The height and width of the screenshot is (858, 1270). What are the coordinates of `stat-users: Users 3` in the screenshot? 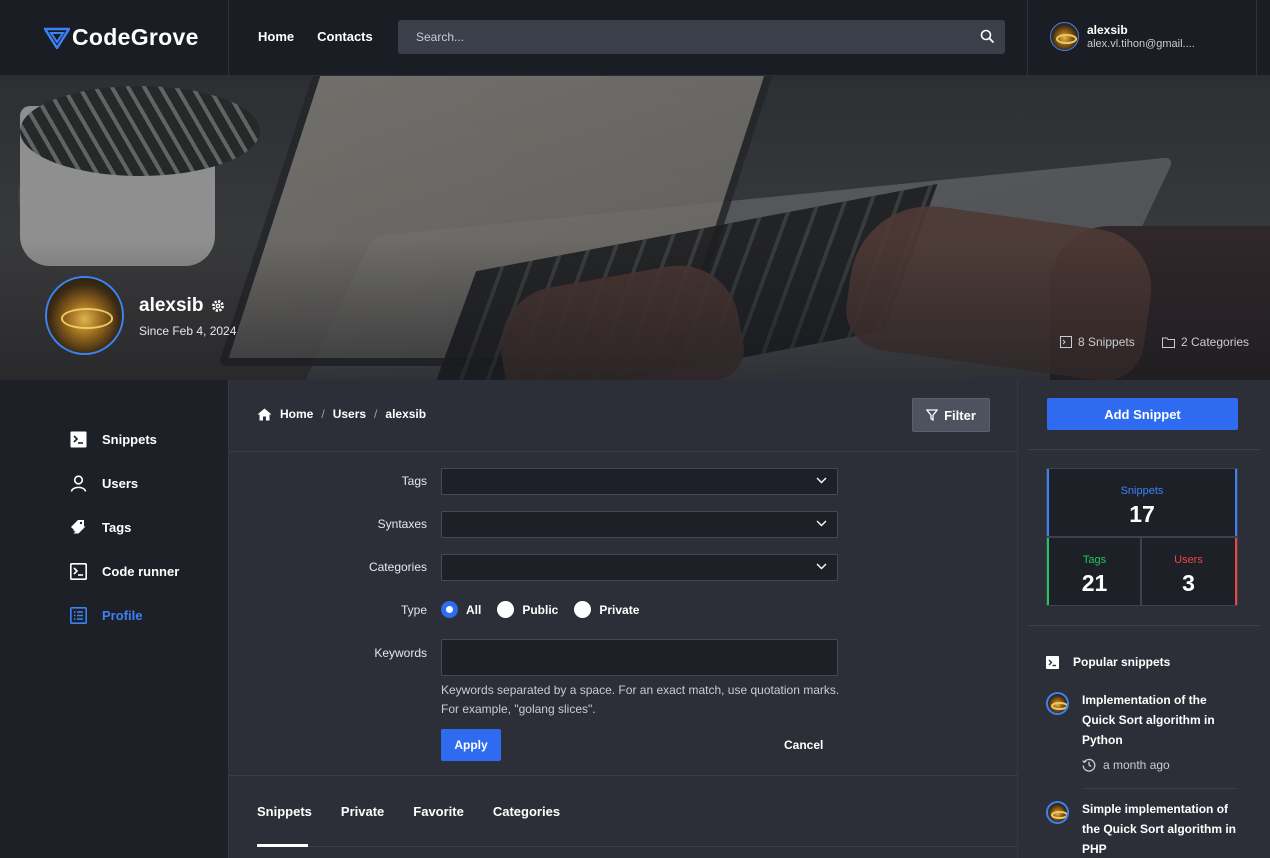 It's located at (1189, 571).